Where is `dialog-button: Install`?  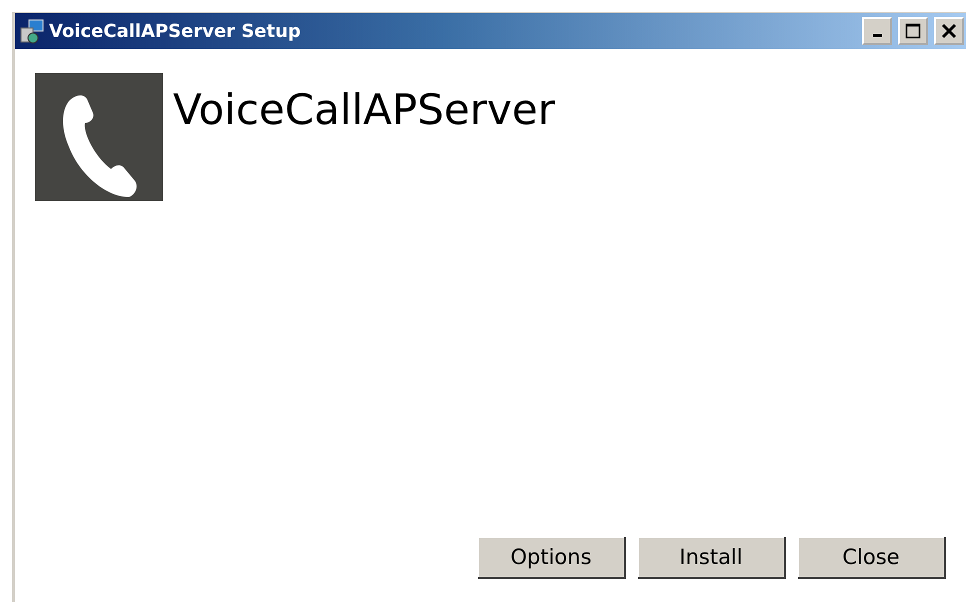 dialog-button: Install is located at coordinates (712, 558).